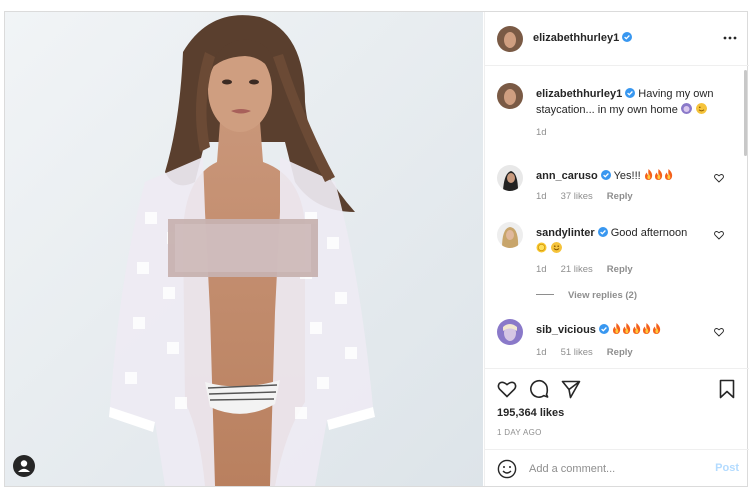  What do you see at coordinates (24, 466) in the screenshot?
I see `user-tag-icon` at bounding box center [24, 466].